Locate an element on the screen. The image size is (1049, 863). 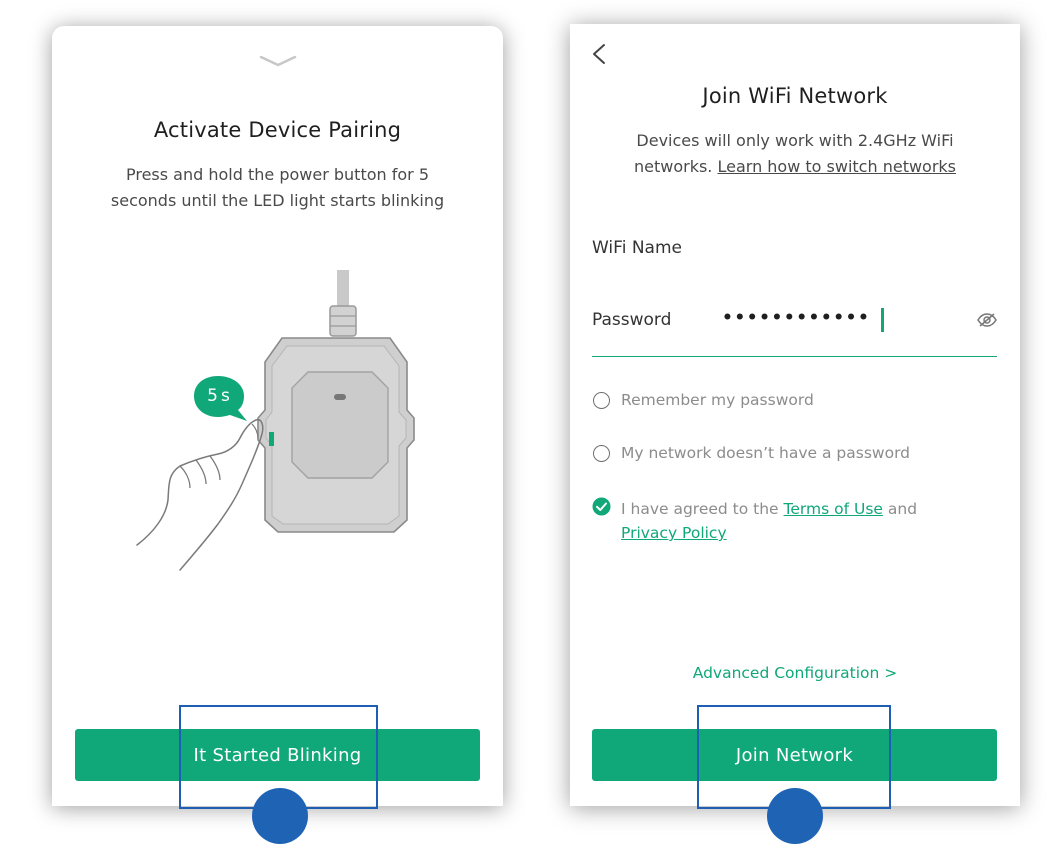
password-field: Password •••••••••••• is located at coordinates (794, 325).